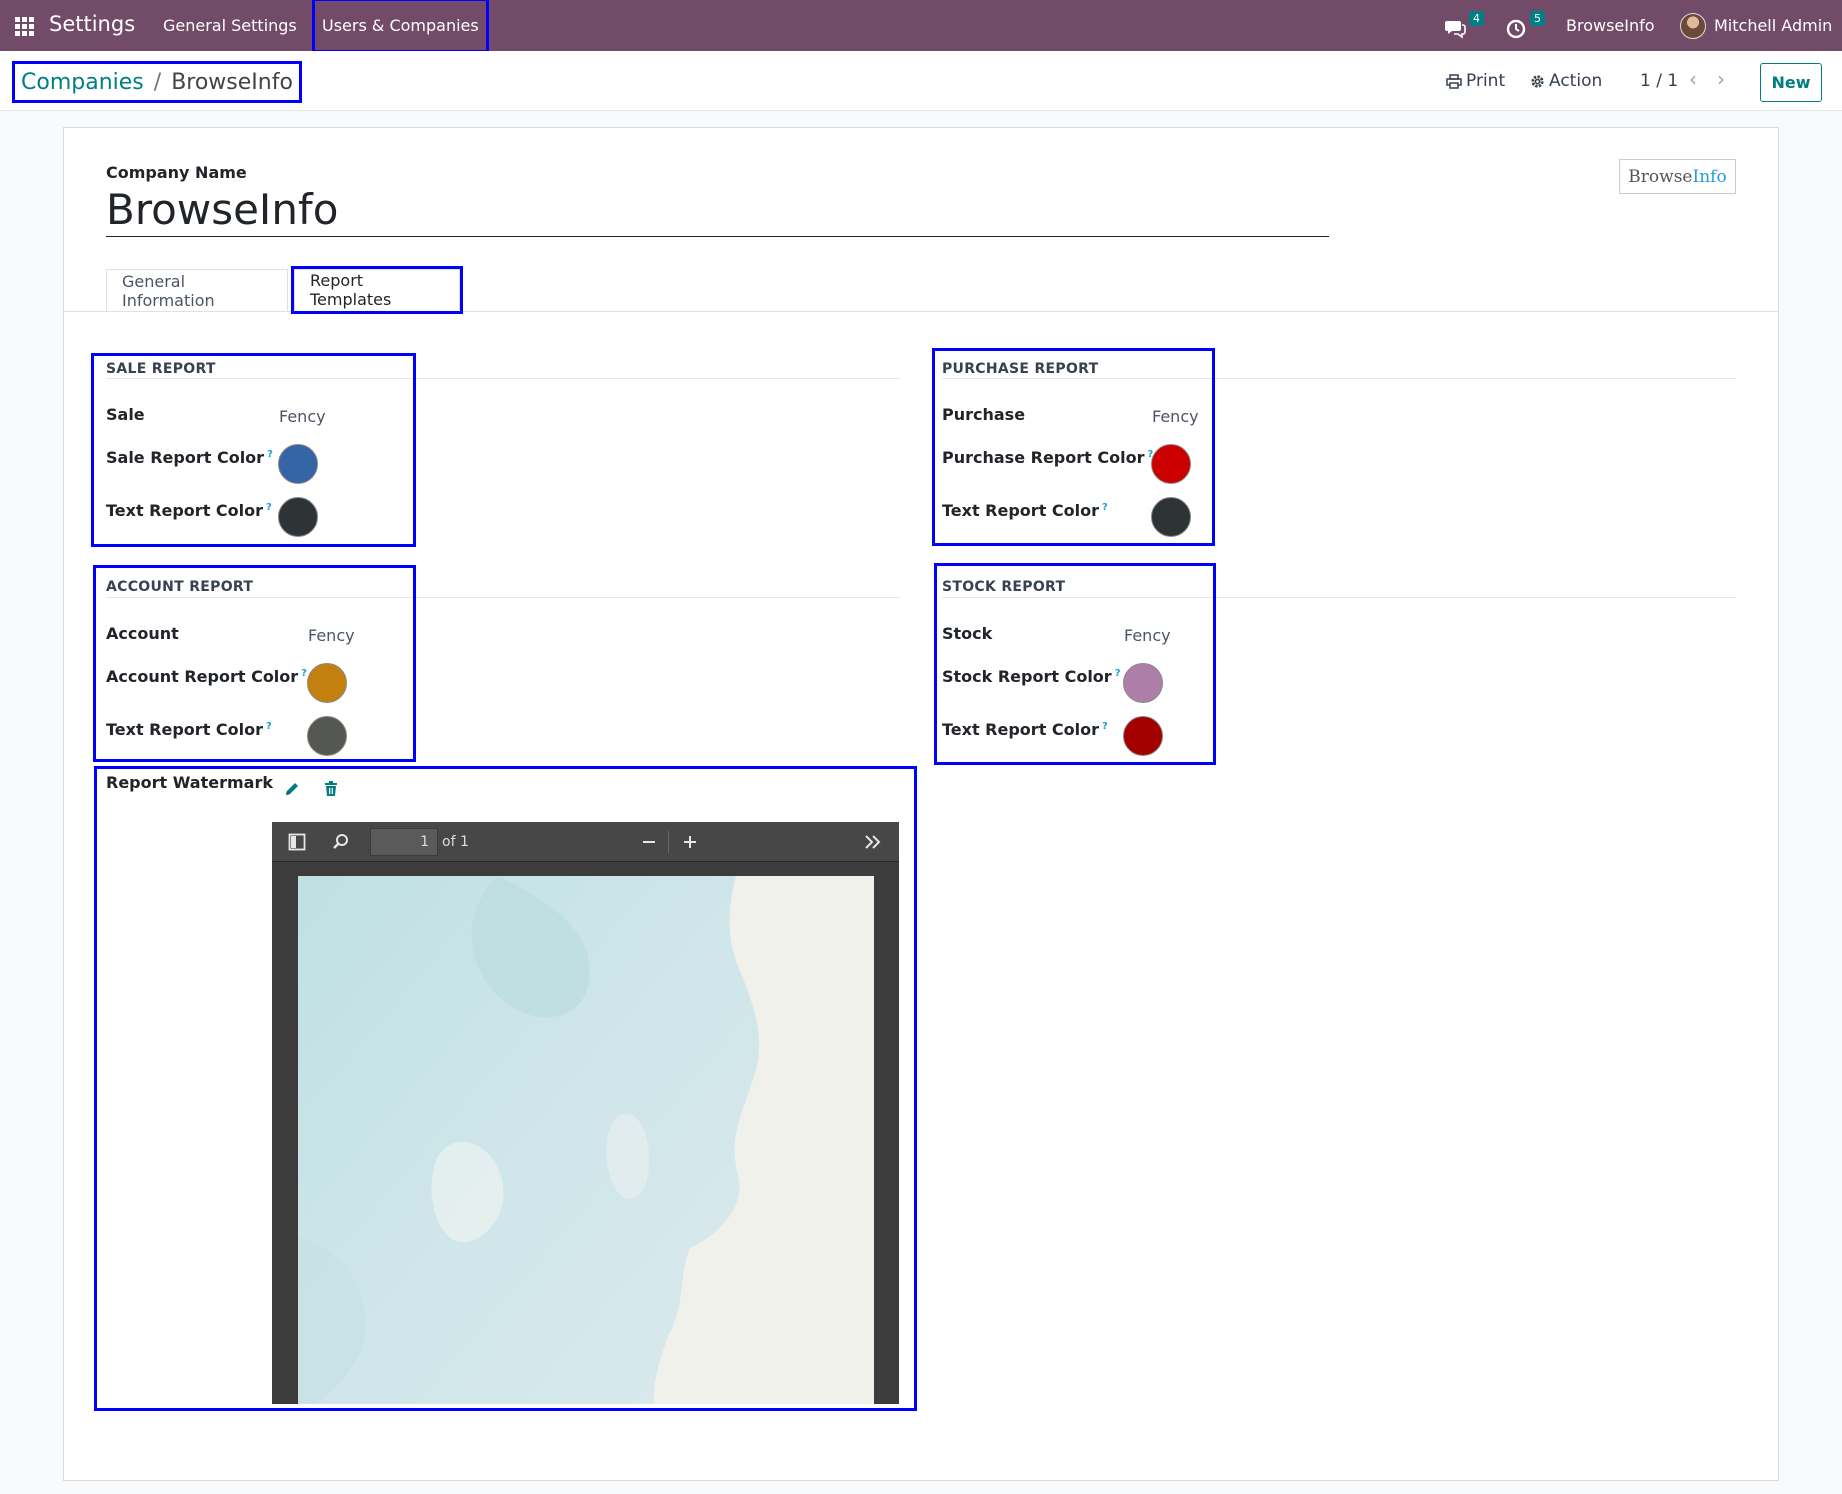 This screenshot has height=1494, width=1842. Describe the element at coordinates (1659, 81) in the screenshot. I see `pager-value: 1 / 1` at that location.